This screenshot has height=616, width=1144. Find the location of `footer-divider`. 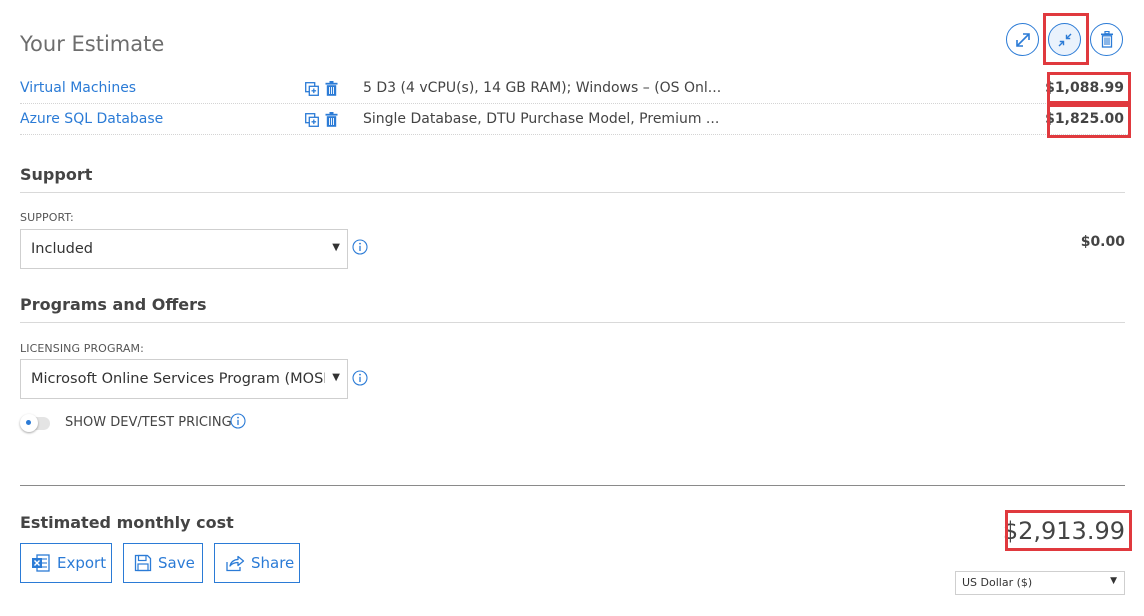

footer-divider is located at coordinates (572, 485).